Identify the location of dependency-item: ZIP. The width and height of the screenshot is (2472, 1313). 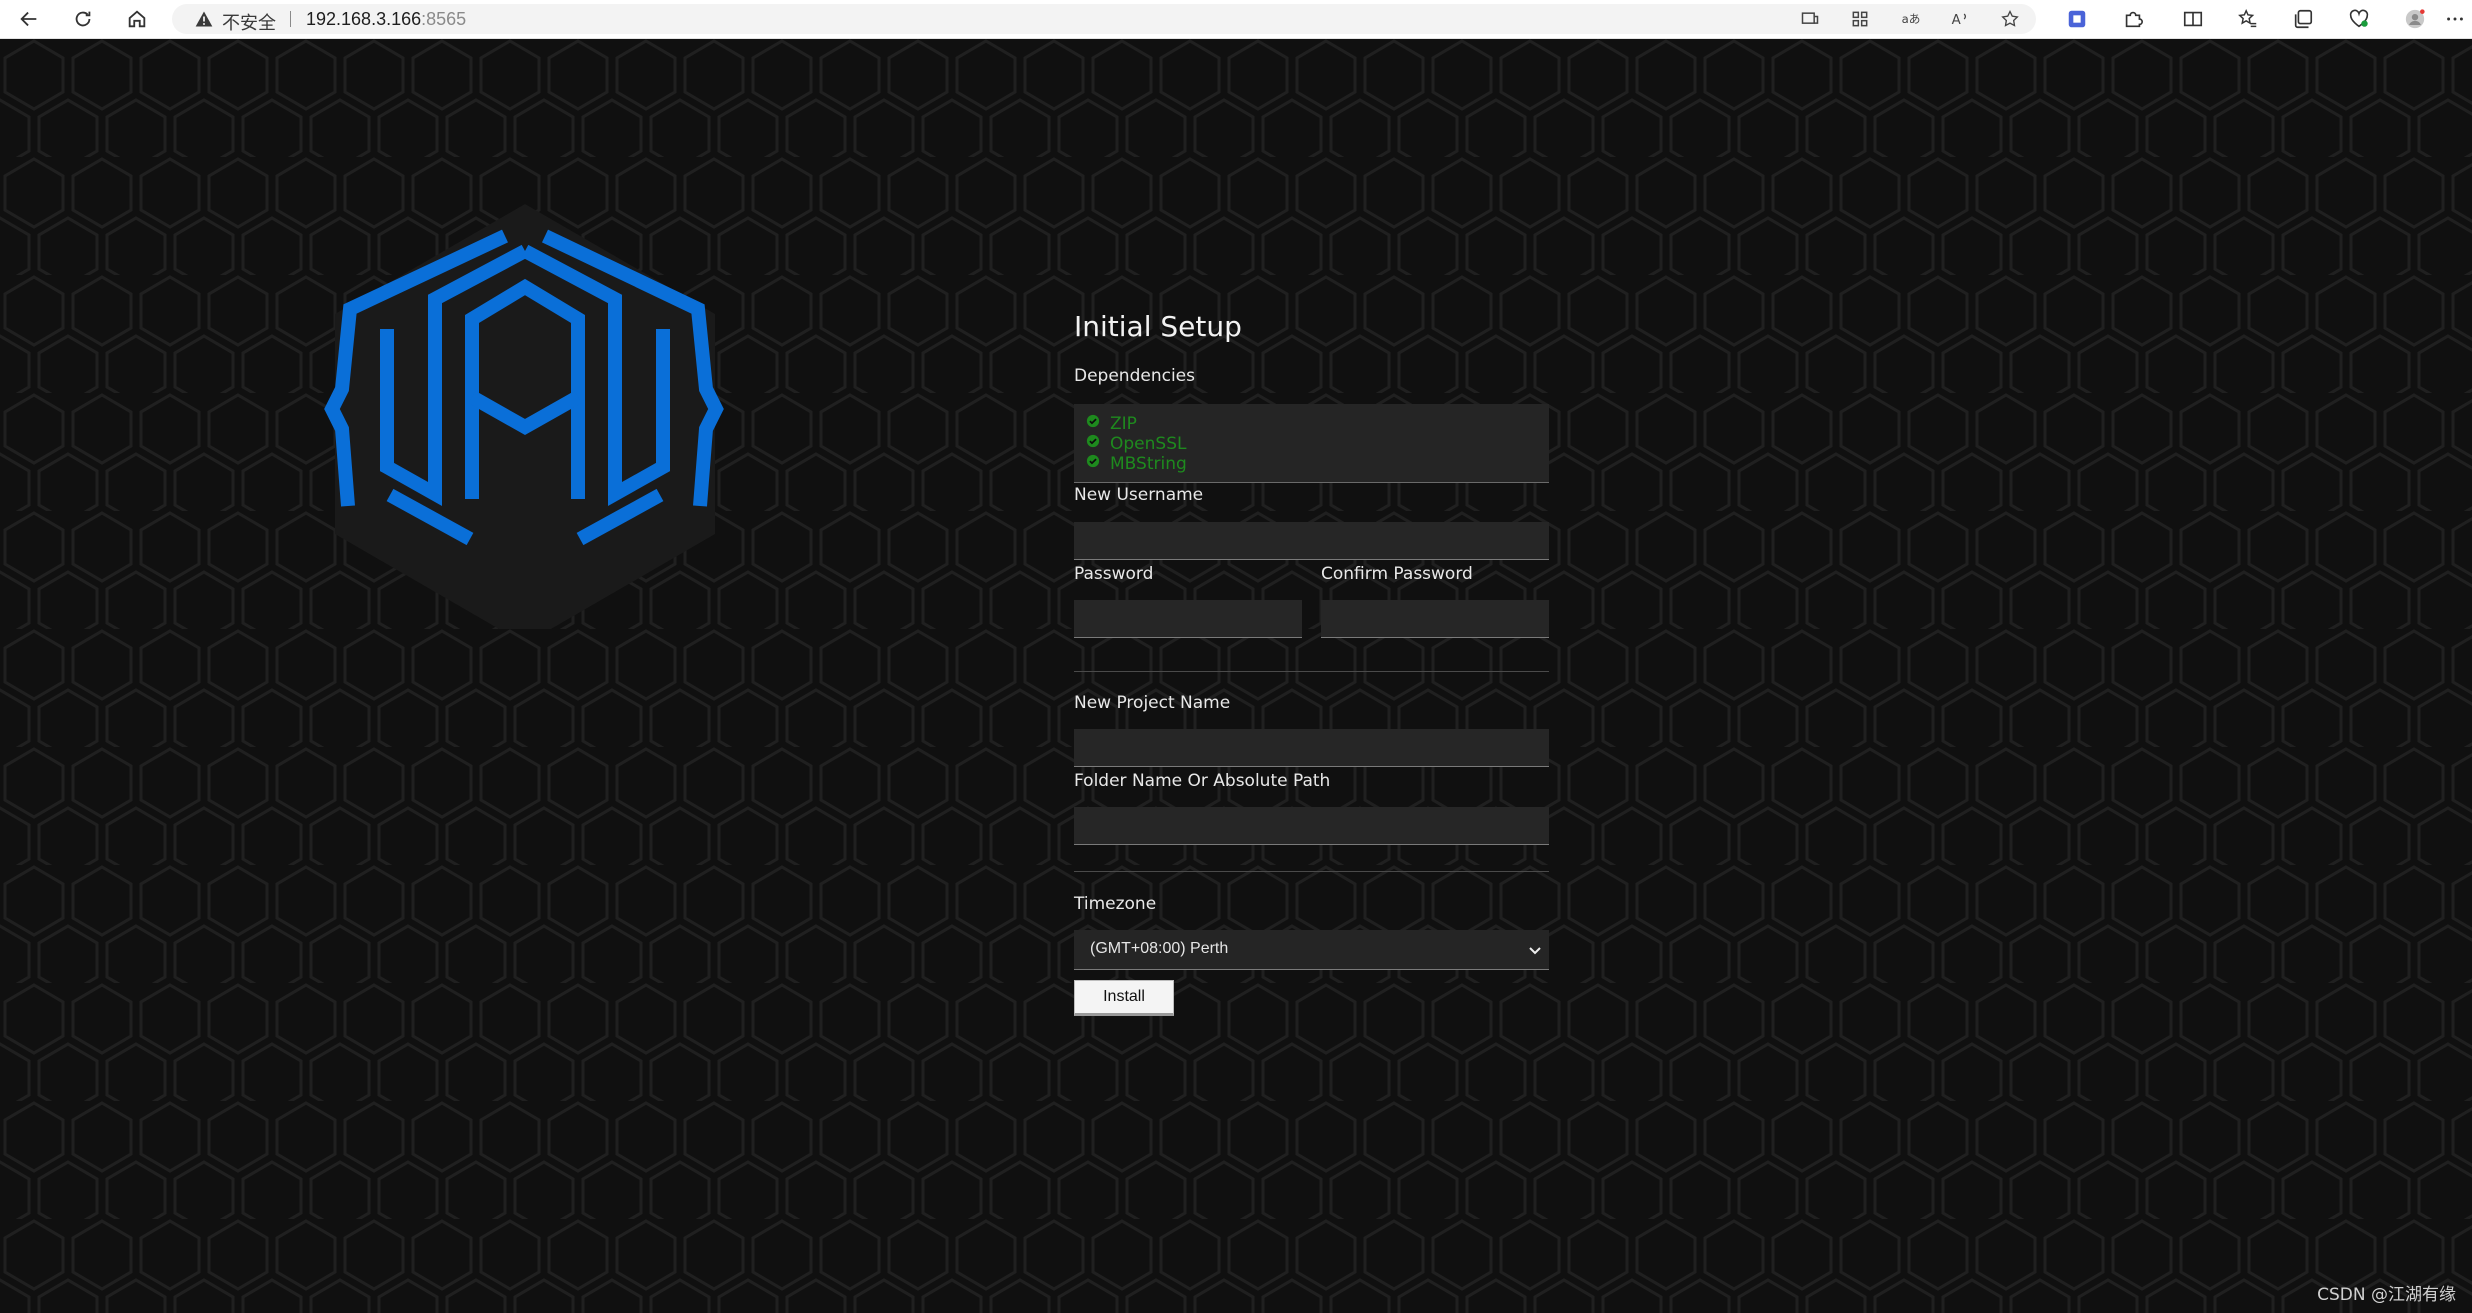
(1111, 424).